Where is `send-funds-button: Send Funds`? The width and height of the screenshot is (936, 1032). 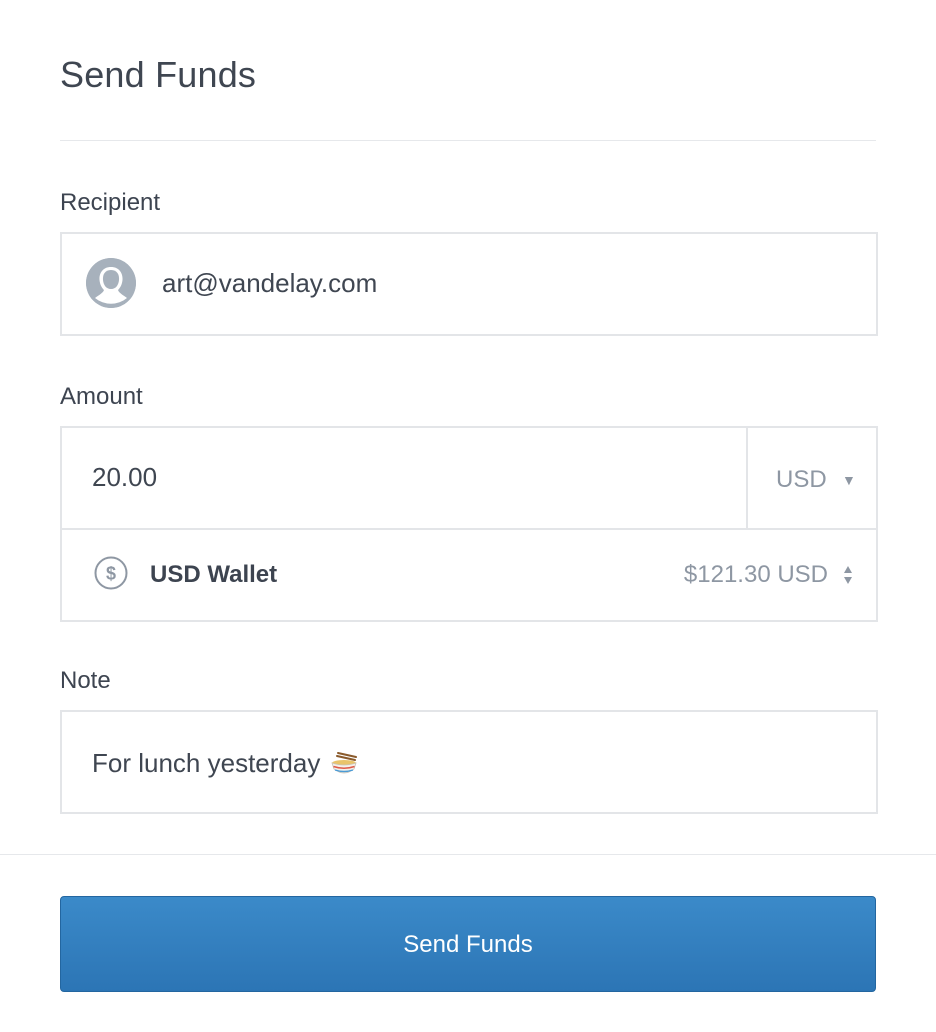 send-funds-button: Send Funds is located at coordinates (468, 944).